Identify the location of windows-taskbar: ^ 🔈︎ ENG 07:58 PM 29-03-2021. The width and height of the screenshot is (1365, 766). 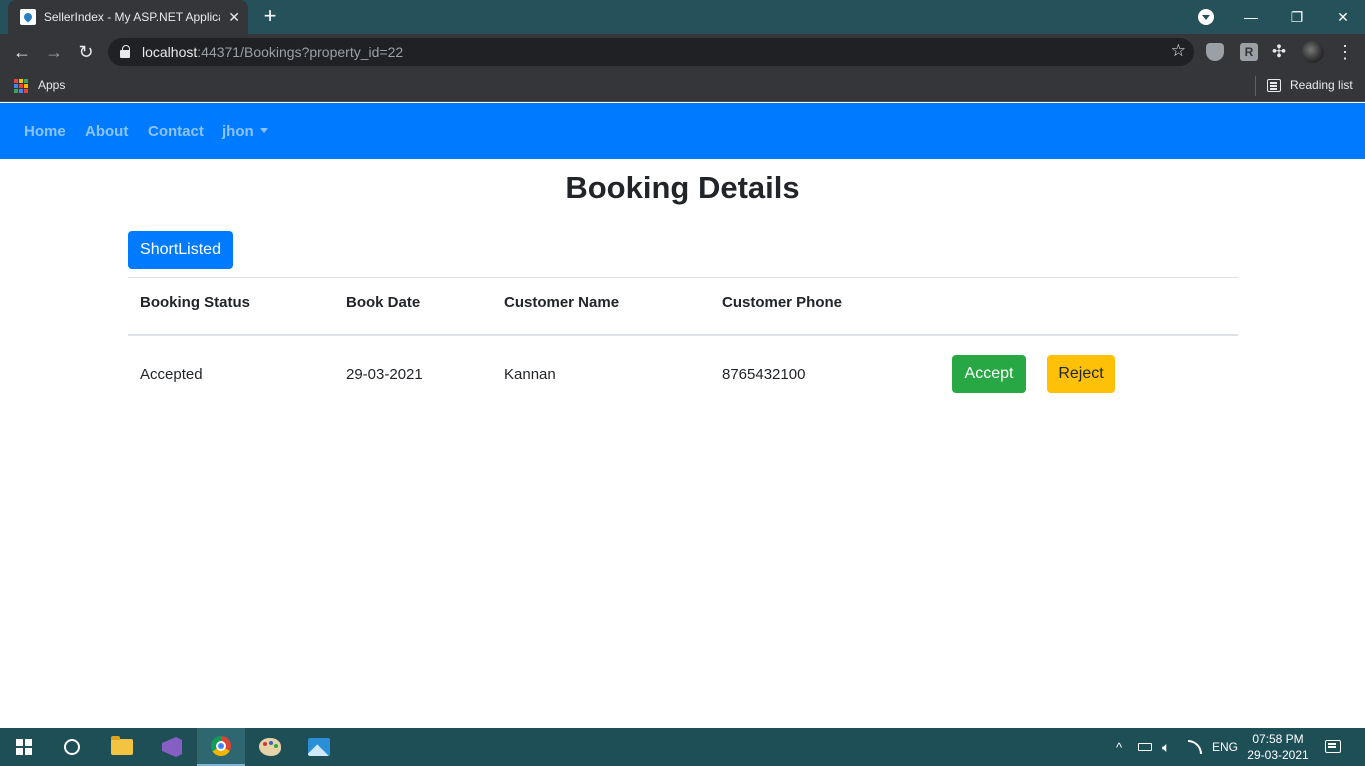
(682, 747).